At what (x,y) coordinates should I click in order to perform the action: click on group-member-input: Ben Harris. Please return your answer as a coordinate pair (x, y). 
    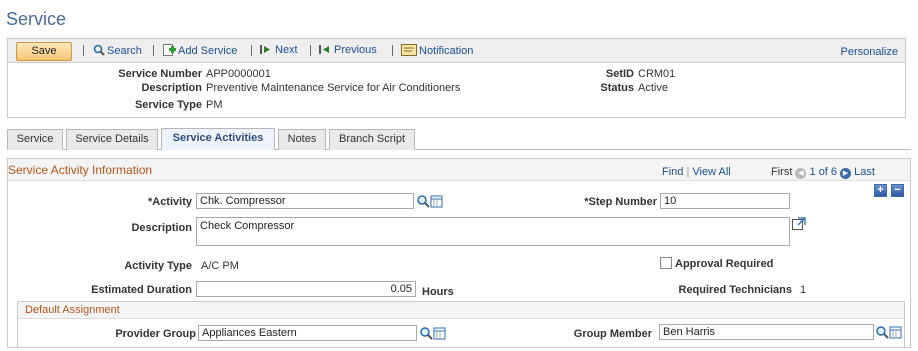
    Looking at the image, I should click on (766, 332).